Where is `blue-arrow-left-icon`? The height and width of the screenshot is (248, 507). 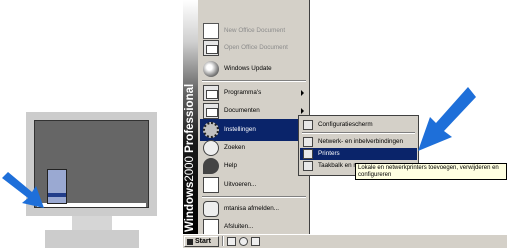
blue-arrow-left-icon is located at coordinates (25, 190).